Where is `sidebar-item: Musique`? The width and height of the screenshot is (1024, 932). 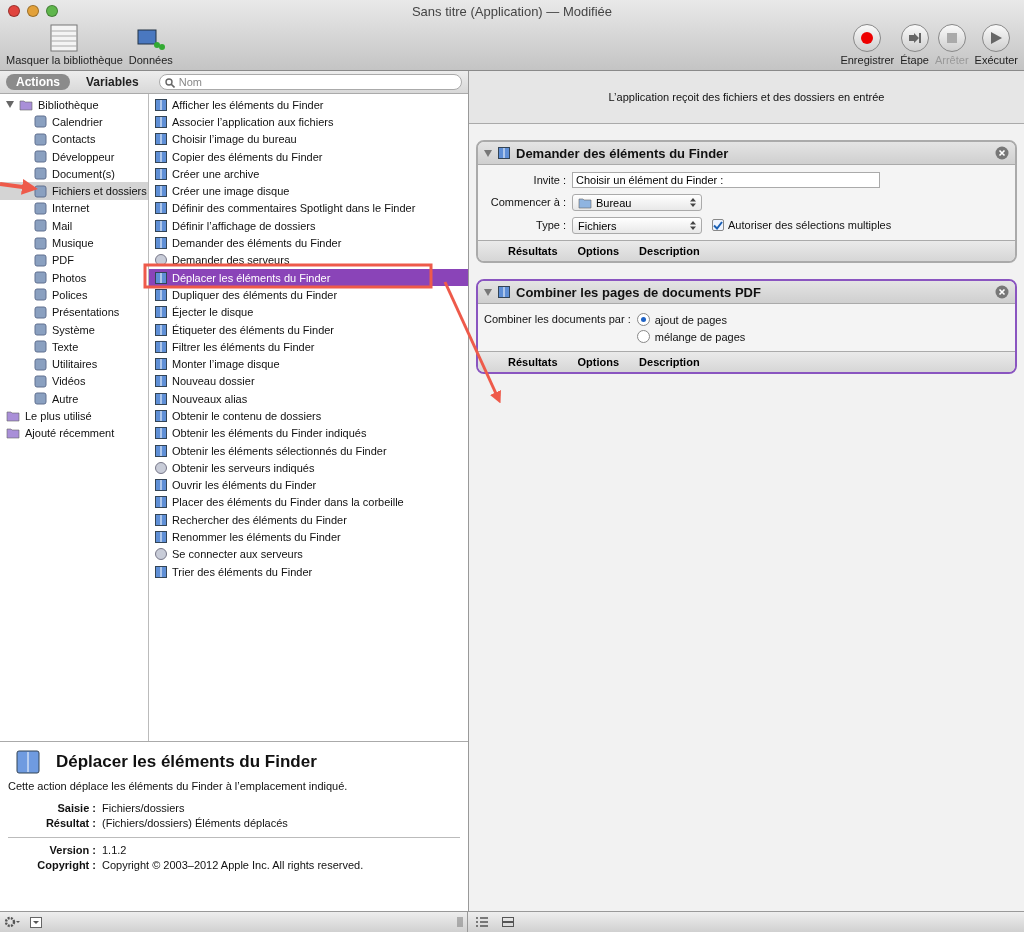
sidebar-item: Musique is located at coordinates (74, 243).